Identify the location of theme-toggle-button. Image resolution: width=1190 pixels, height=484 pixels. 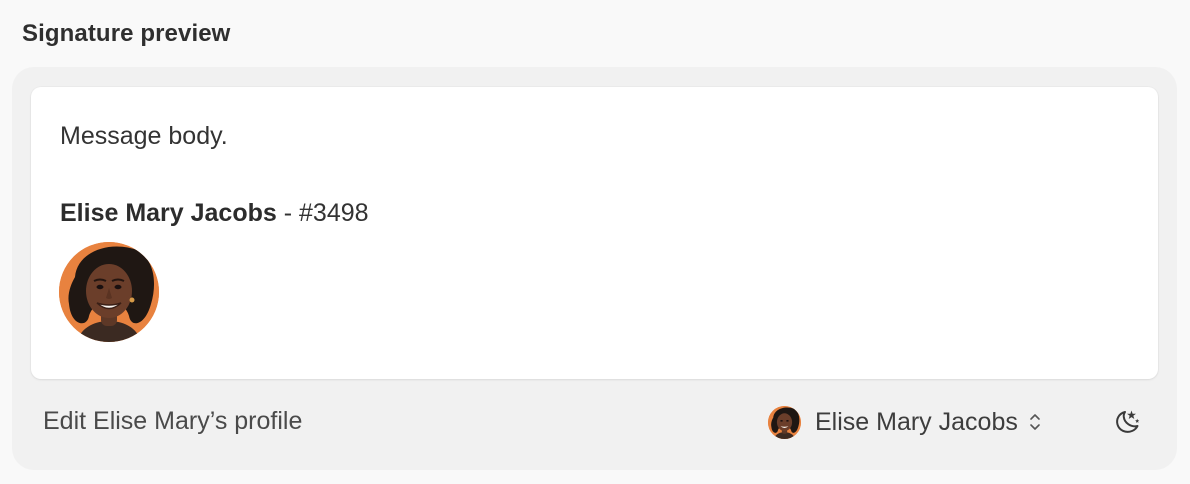
(1127, 422).